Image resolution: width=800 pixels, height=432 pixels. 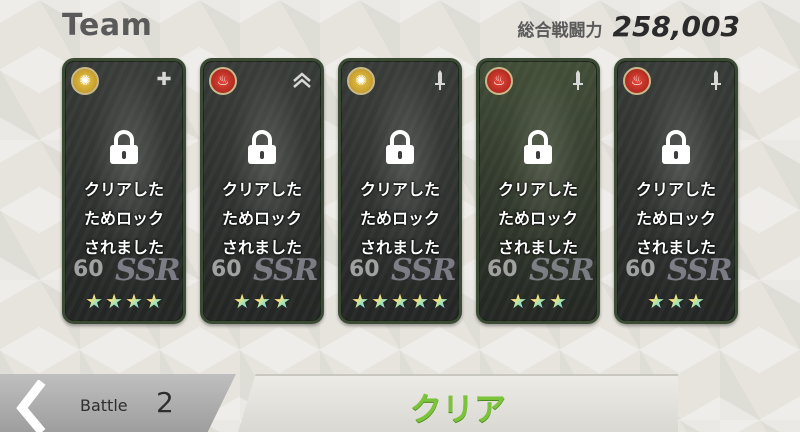 I want to click on total-power-label: 総合戦闘力, so click(x=560, y=31).